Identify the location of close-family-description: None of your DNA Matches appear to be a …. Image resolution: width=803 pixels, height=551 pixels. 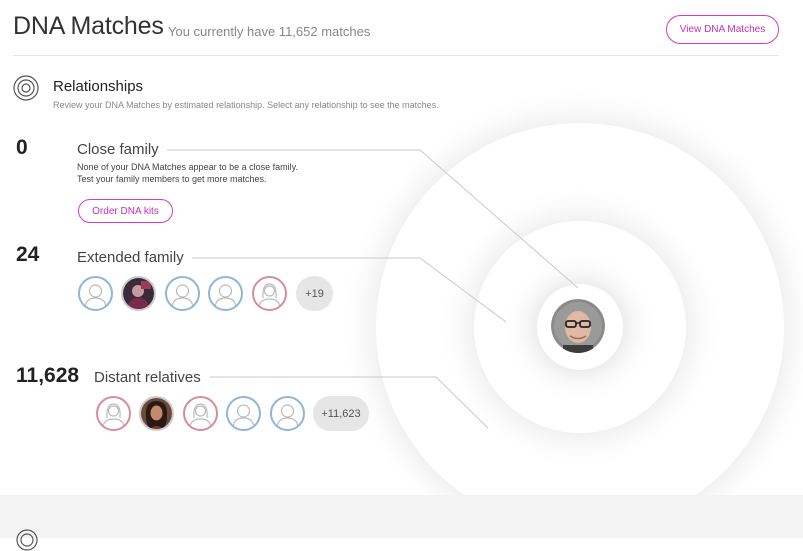
(187, 173).